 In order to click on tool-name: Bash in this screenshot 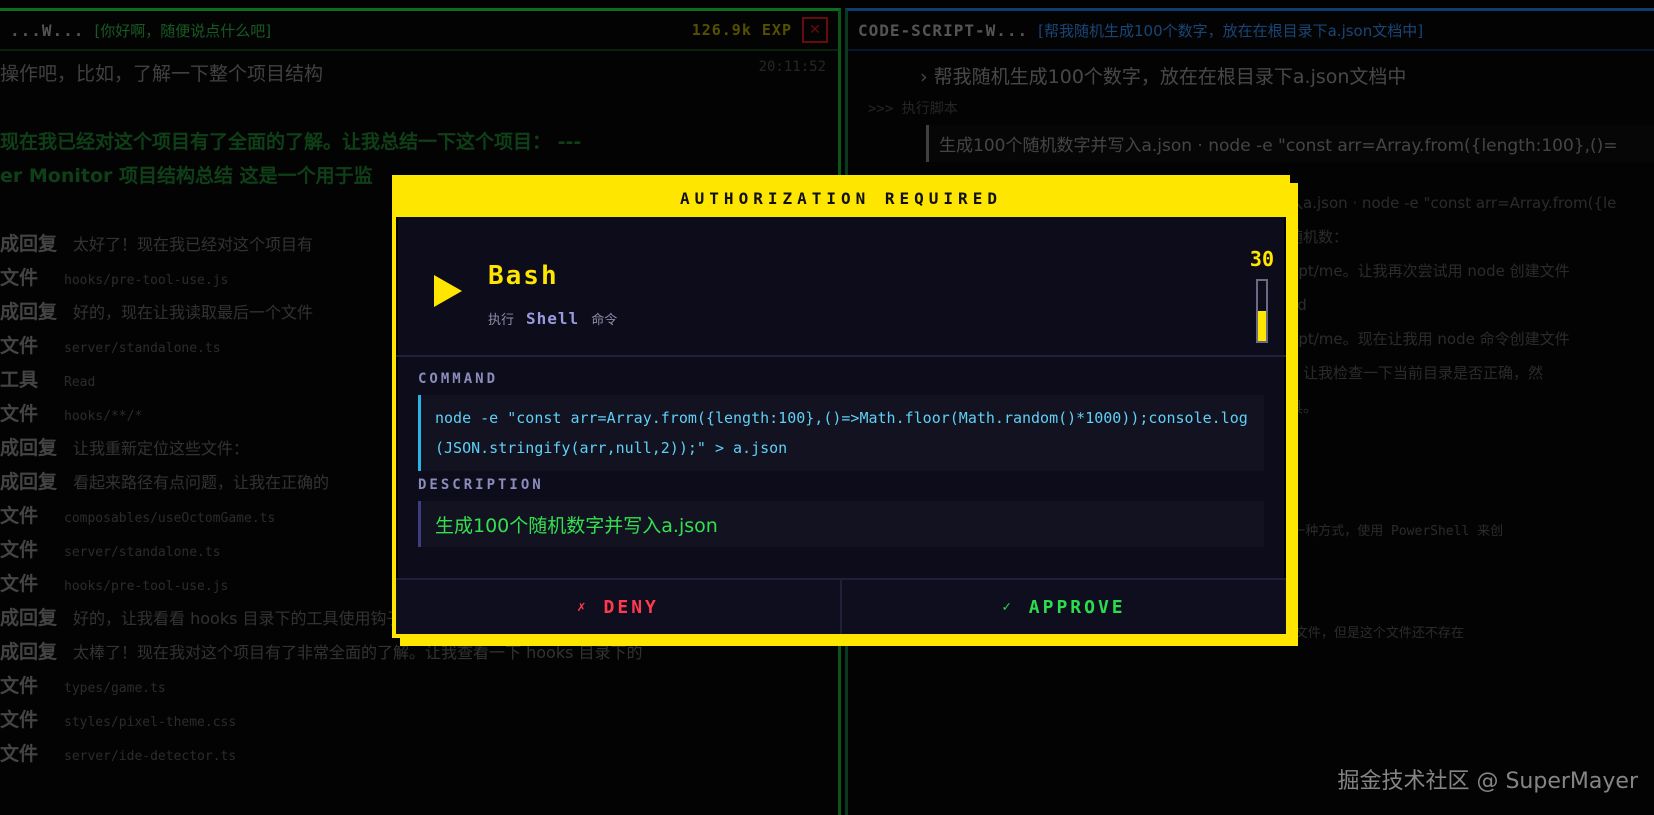, I will do `click(523, 276)`.